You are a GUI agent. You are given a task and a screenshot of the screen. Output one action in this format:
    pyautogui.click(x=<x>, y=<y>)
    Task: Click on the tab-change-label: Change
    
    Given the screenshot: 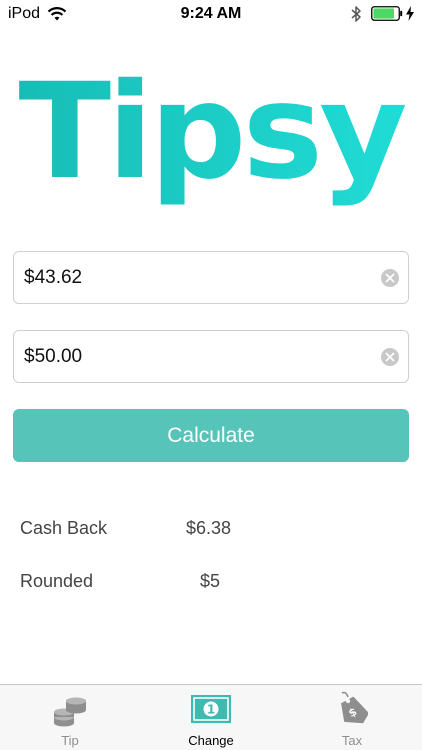 What is the action you would take?
    pyautogui.click(x=211, y=740)
    